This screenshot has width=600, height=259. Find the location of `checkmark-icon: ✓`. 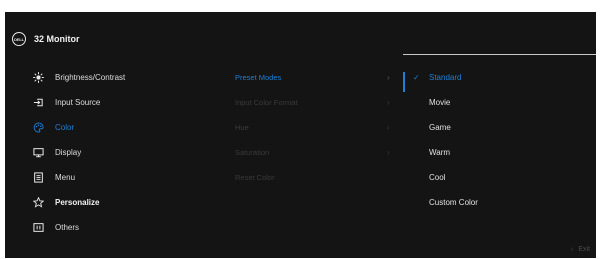

checkmark-icon: ✓ is located at coordinates (416, 77).